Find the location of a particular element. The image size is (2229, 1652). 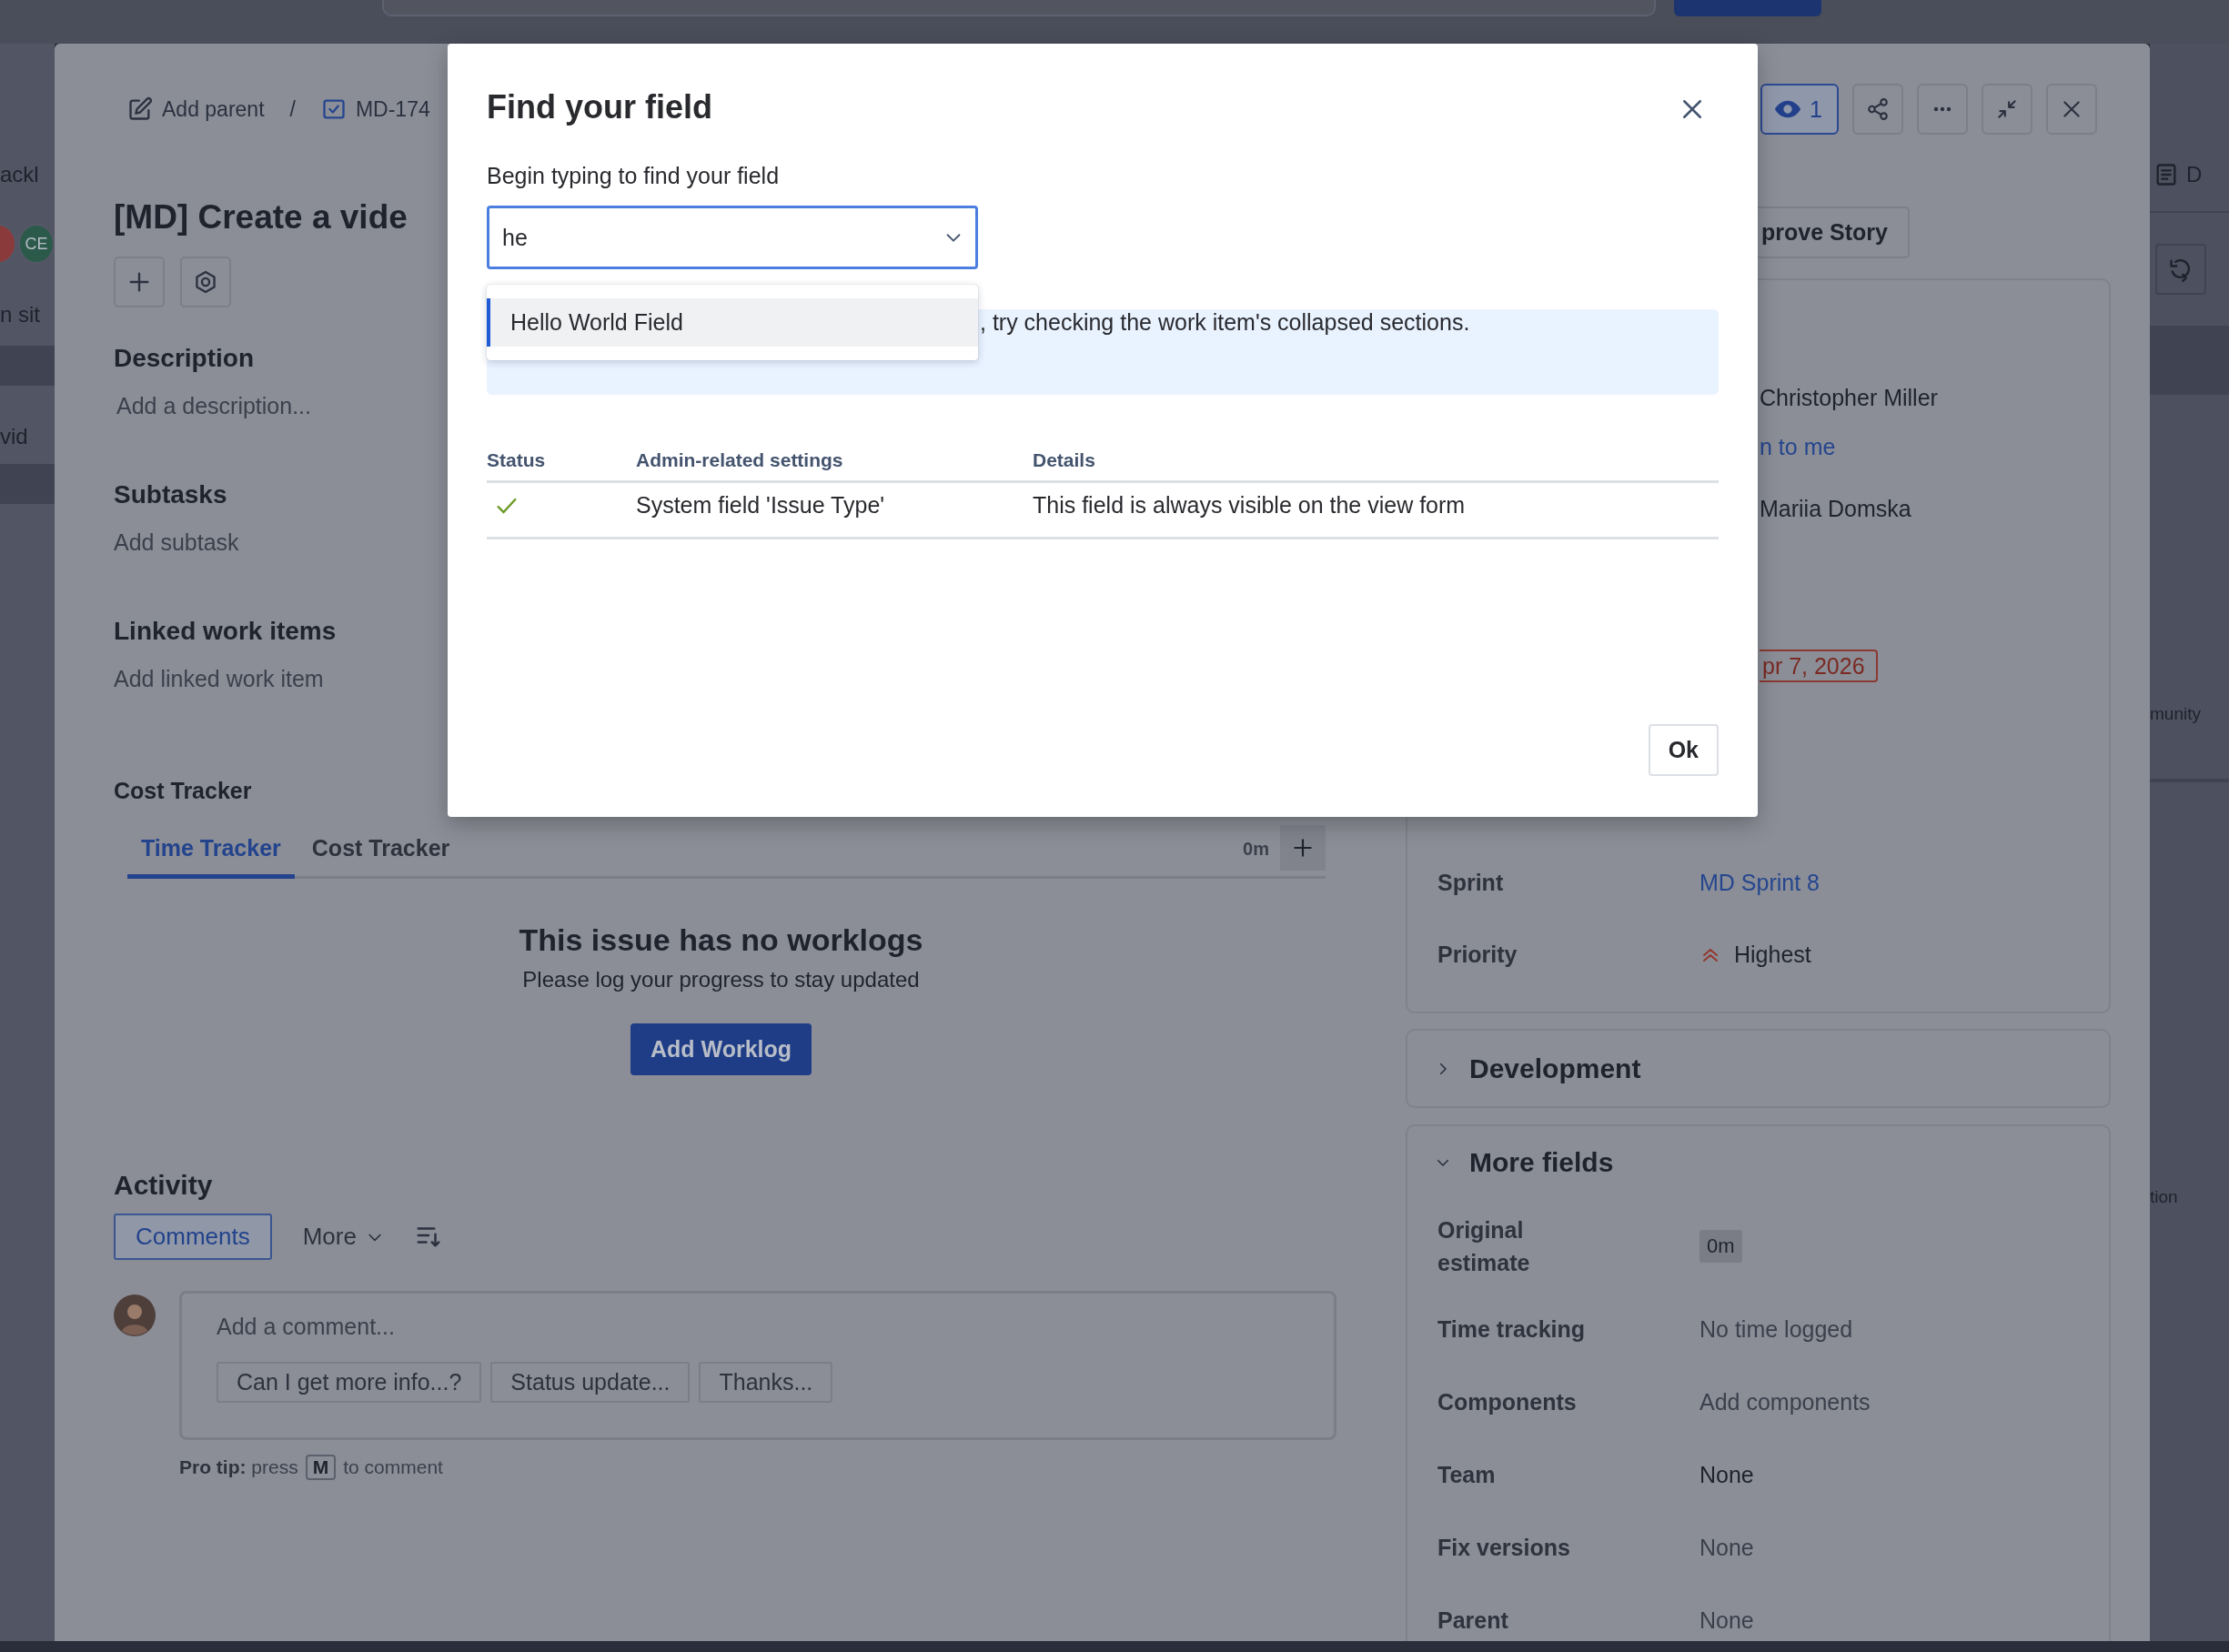

person-name: Mariia Domska is located at coordinates (1836, 509).